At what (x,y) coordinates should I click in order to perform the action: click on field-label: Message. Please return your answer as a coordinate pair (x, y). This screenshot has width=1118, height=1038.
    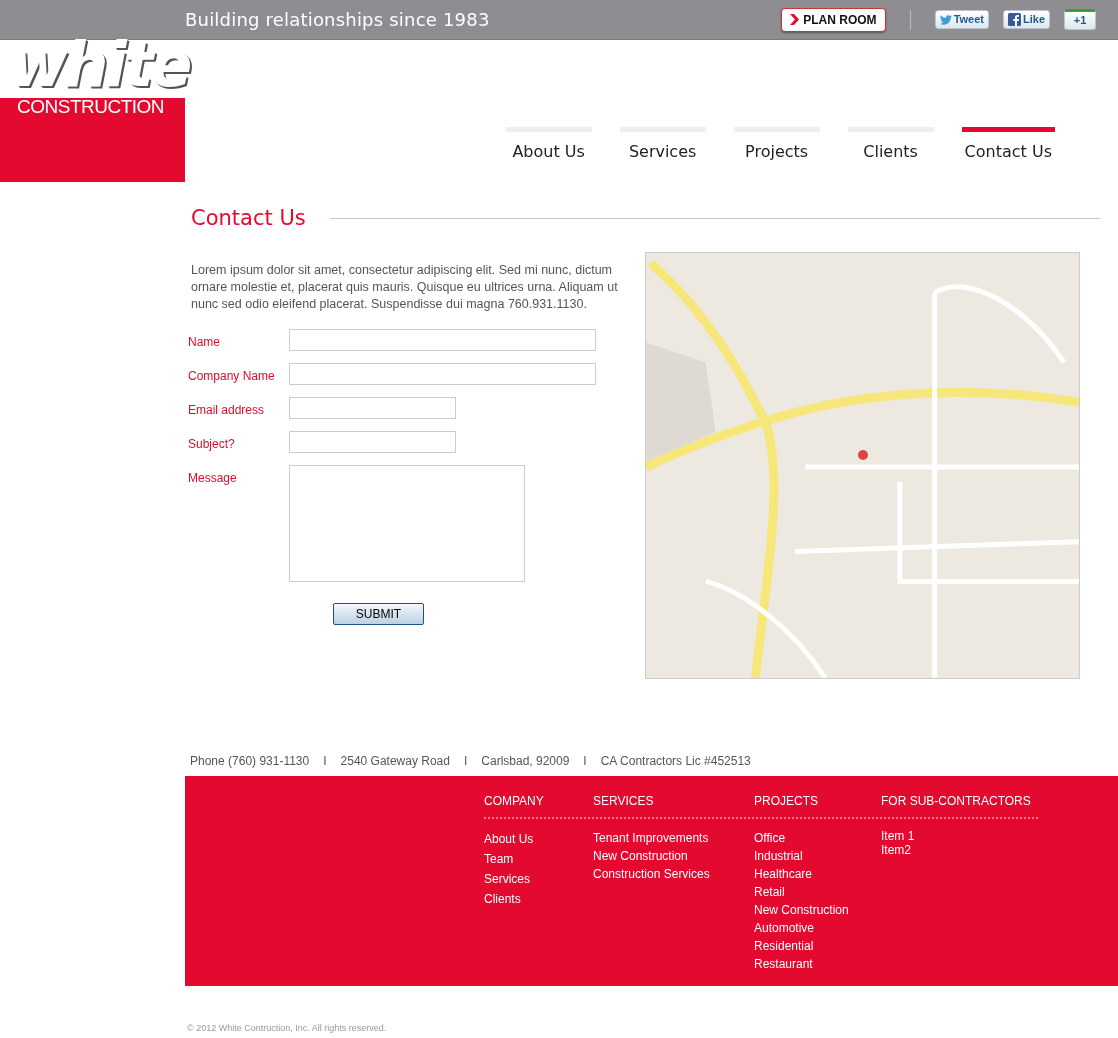
    Looking at the image, I should click on (213, 479).